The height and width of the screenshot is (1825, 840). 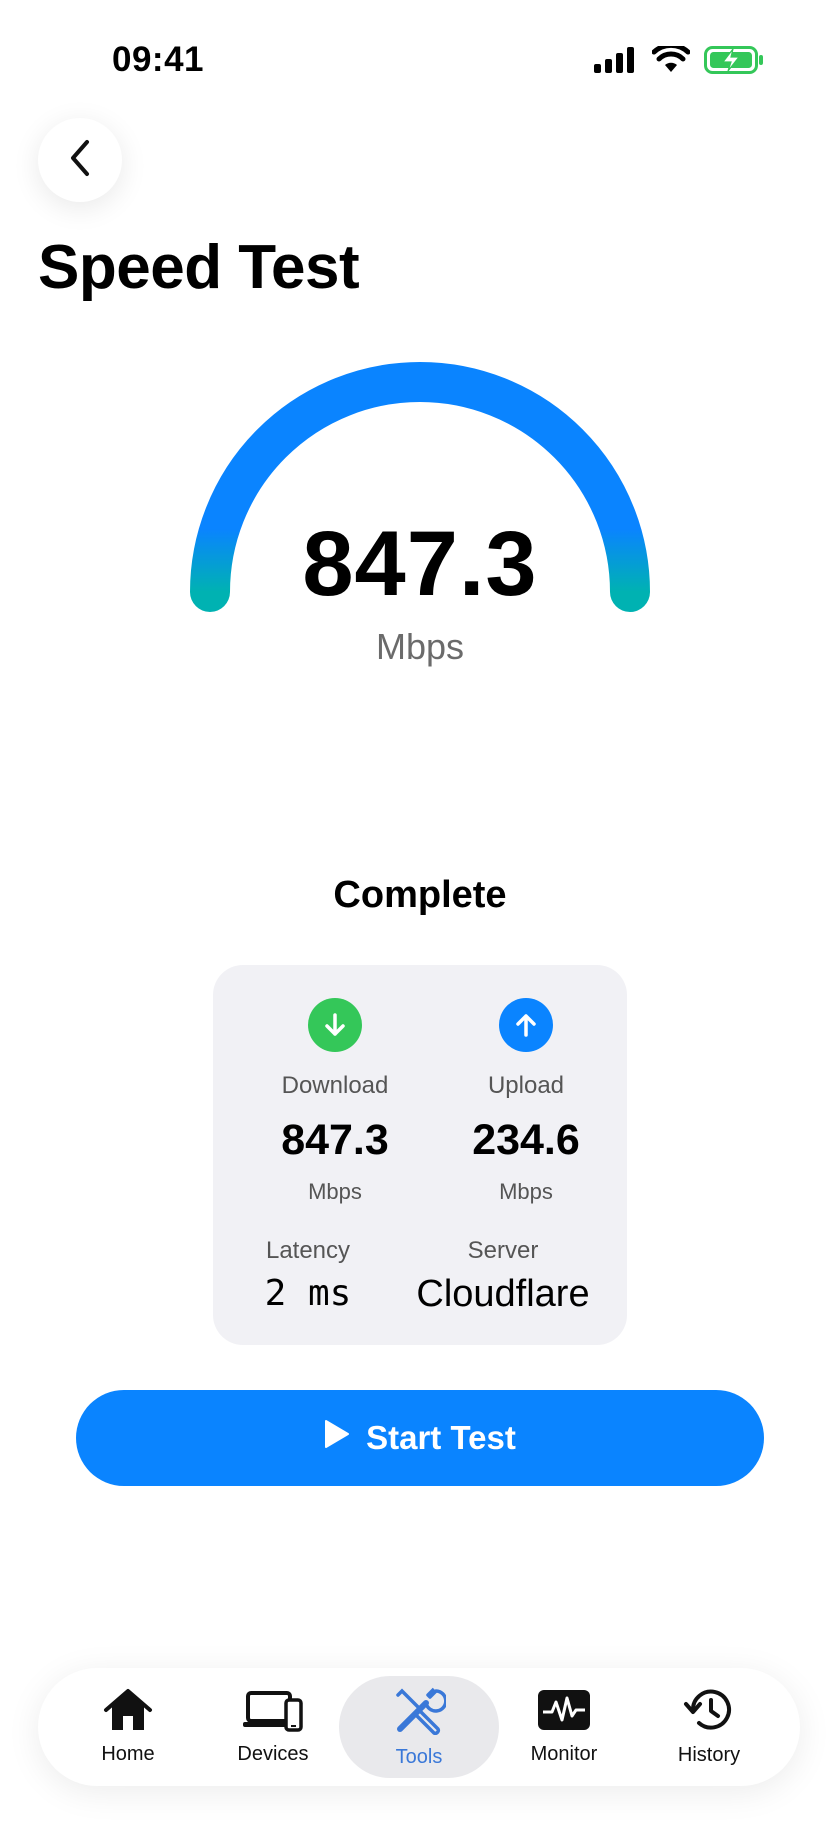 I want to click on download-label: Download, so click(x=335, y=1085).